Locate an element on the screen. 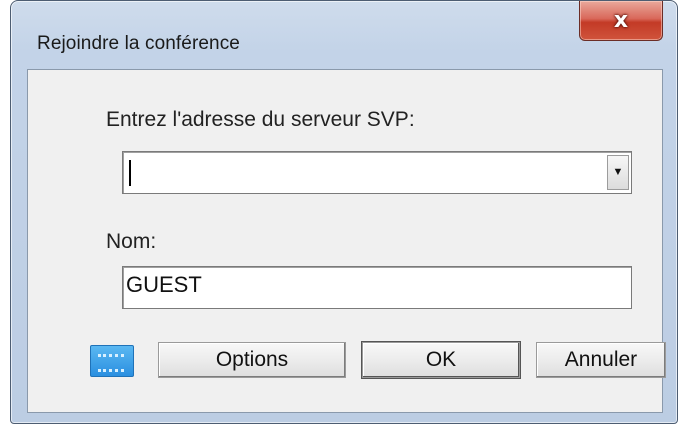 This screenshot has height=427, width=685. keyboard-icon is located at coordinates (112, 361).